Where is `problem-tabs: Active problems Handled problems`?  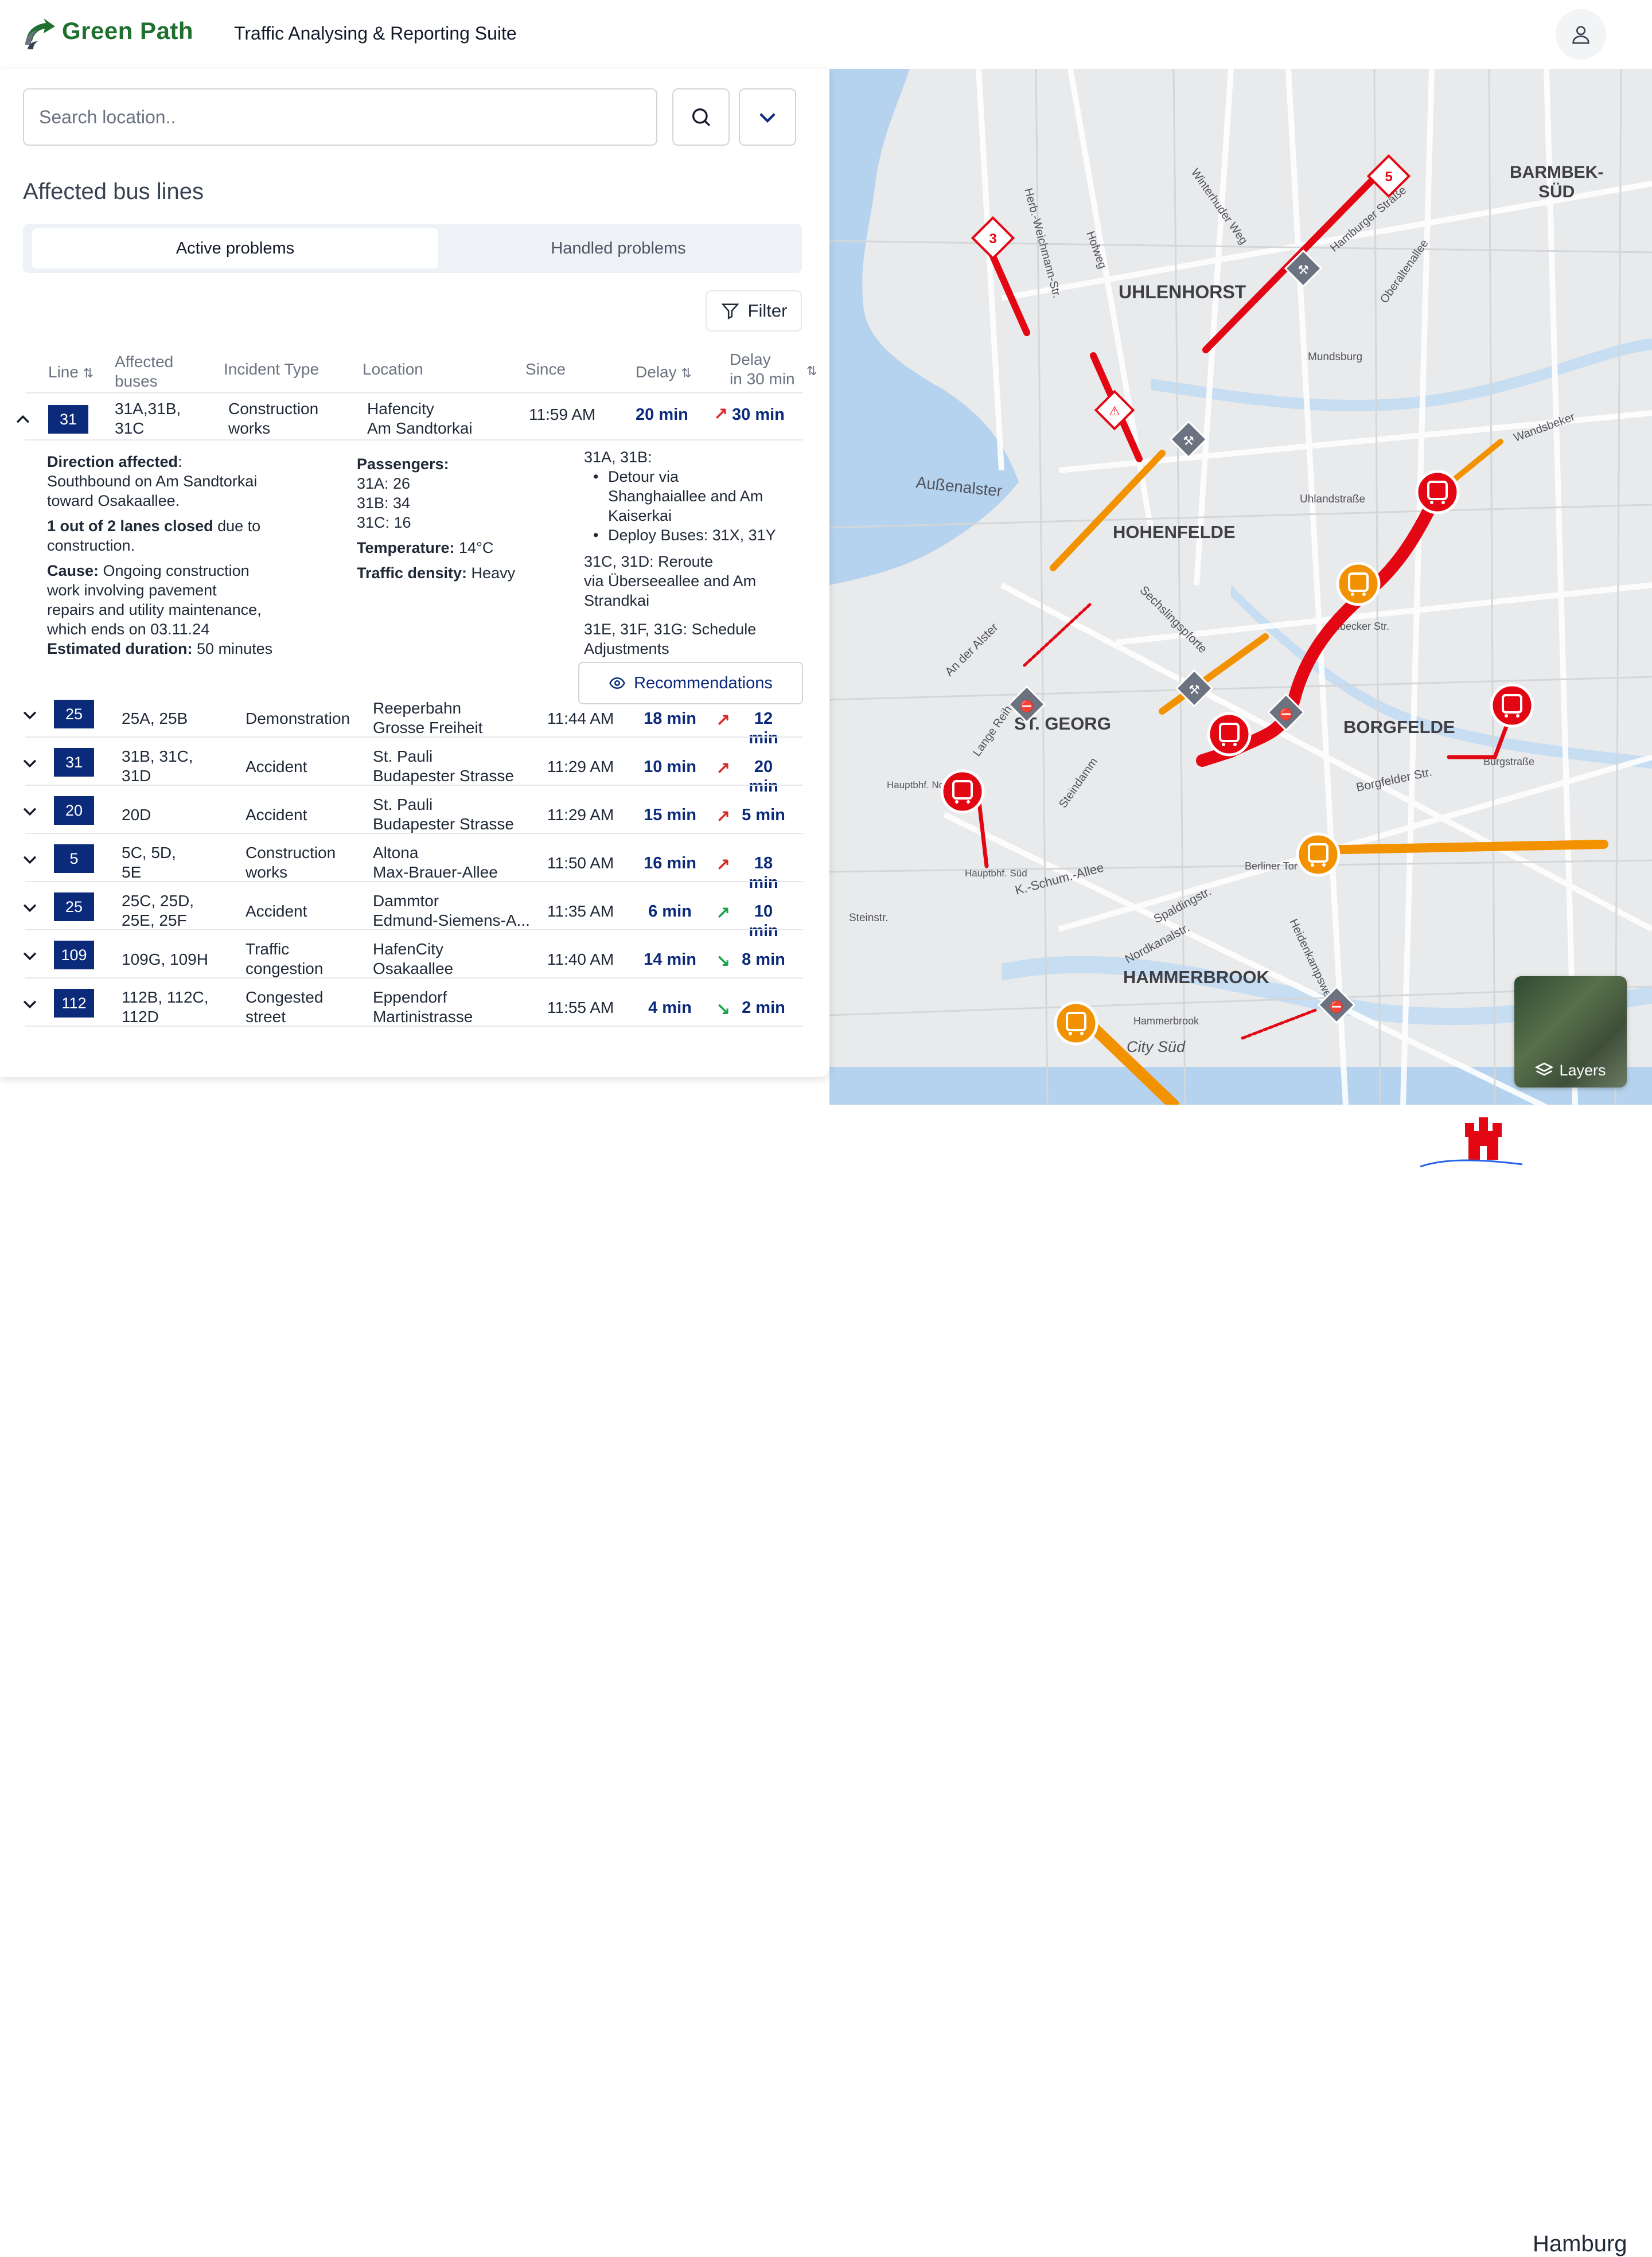 problem-tabs: Active problems Handled problems is located at coordinates (412, 248).